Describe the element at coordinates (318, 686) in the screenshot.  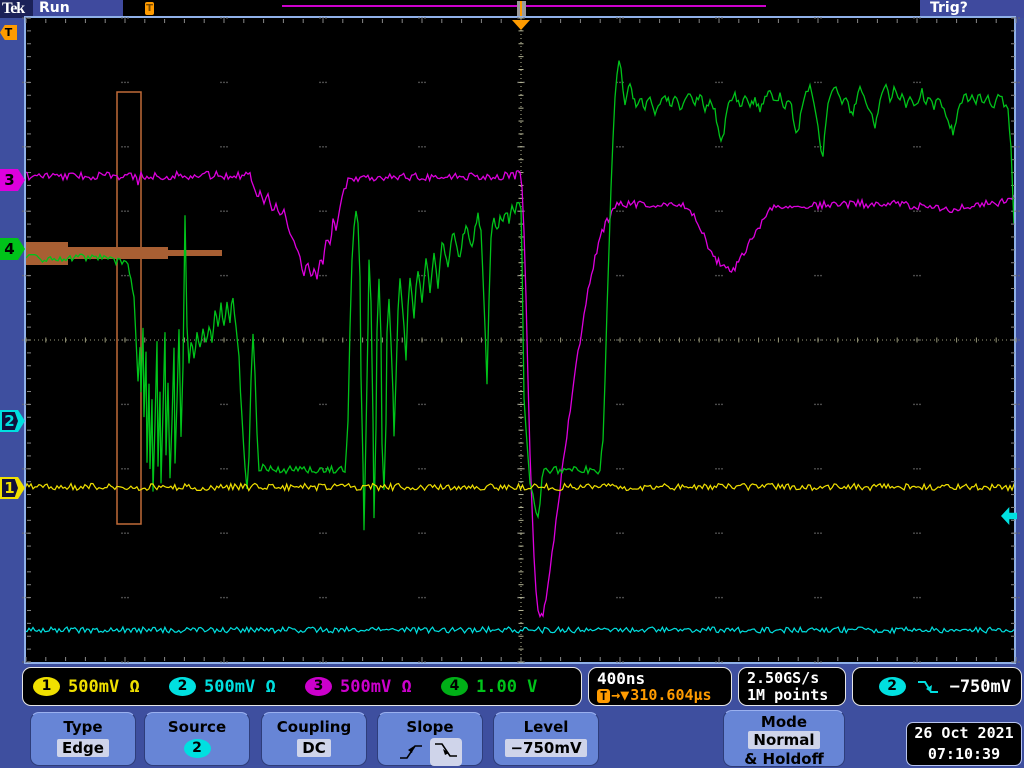
I see `ch3-badge: 3` at that location.